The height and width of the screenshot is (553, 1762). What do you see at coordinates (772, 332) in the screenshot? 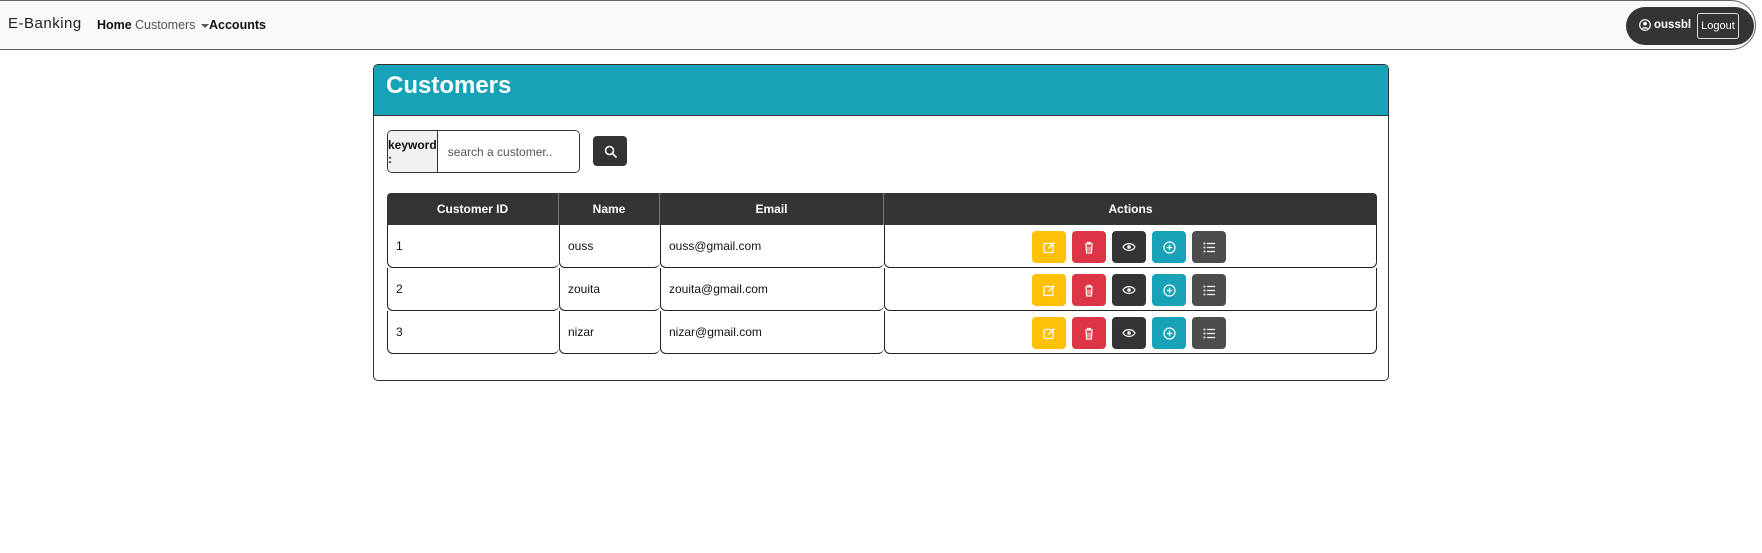
I see `cell-email: nizar@gmail.com` at bounding box center [772, 332].